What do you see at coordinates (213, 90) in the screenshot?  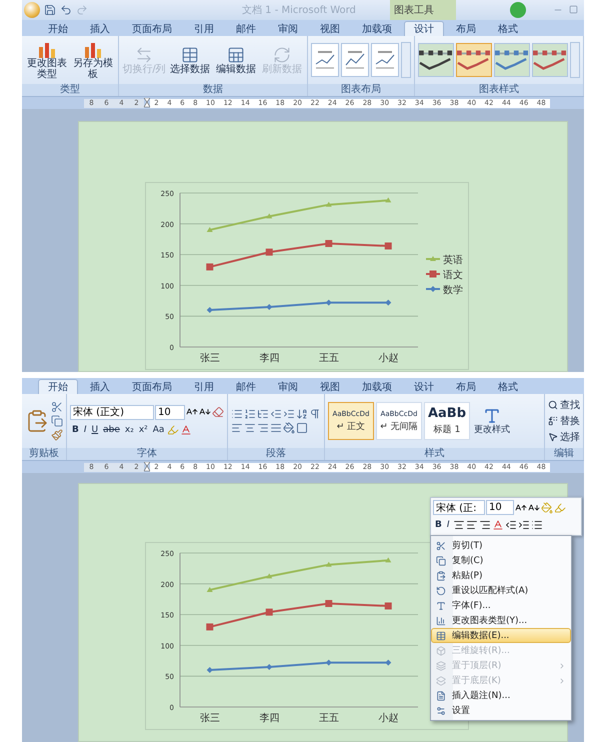 I see `group-label: 数据` at bounding box center [213, 90].